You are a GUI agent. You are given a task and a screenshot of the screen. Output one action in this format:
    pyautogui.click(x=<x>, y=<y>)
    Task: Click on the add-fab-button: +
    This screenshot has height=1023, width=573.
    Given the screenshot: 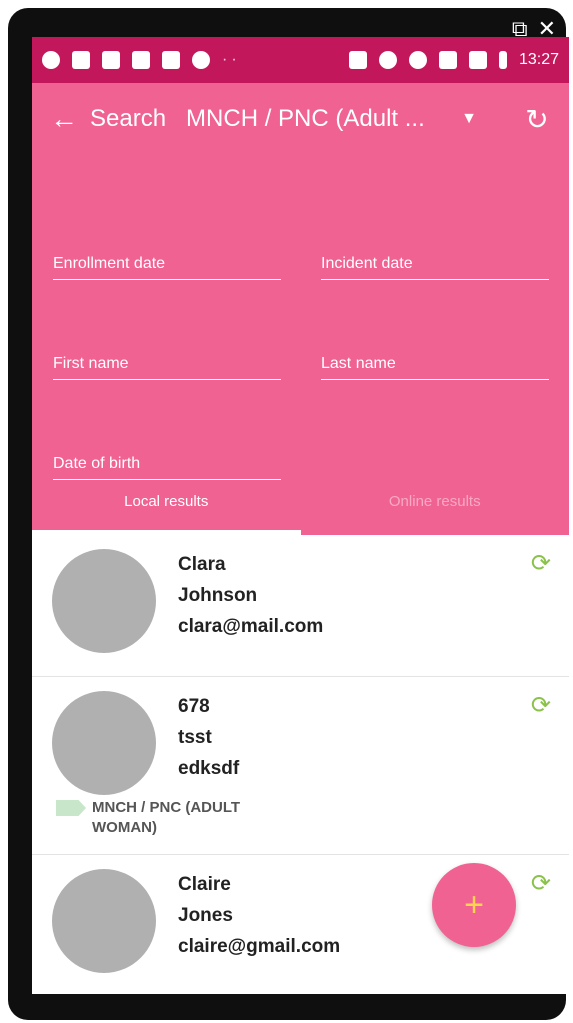 What is the action you would take?
    pyautogui.click(x=474, y=905)
    